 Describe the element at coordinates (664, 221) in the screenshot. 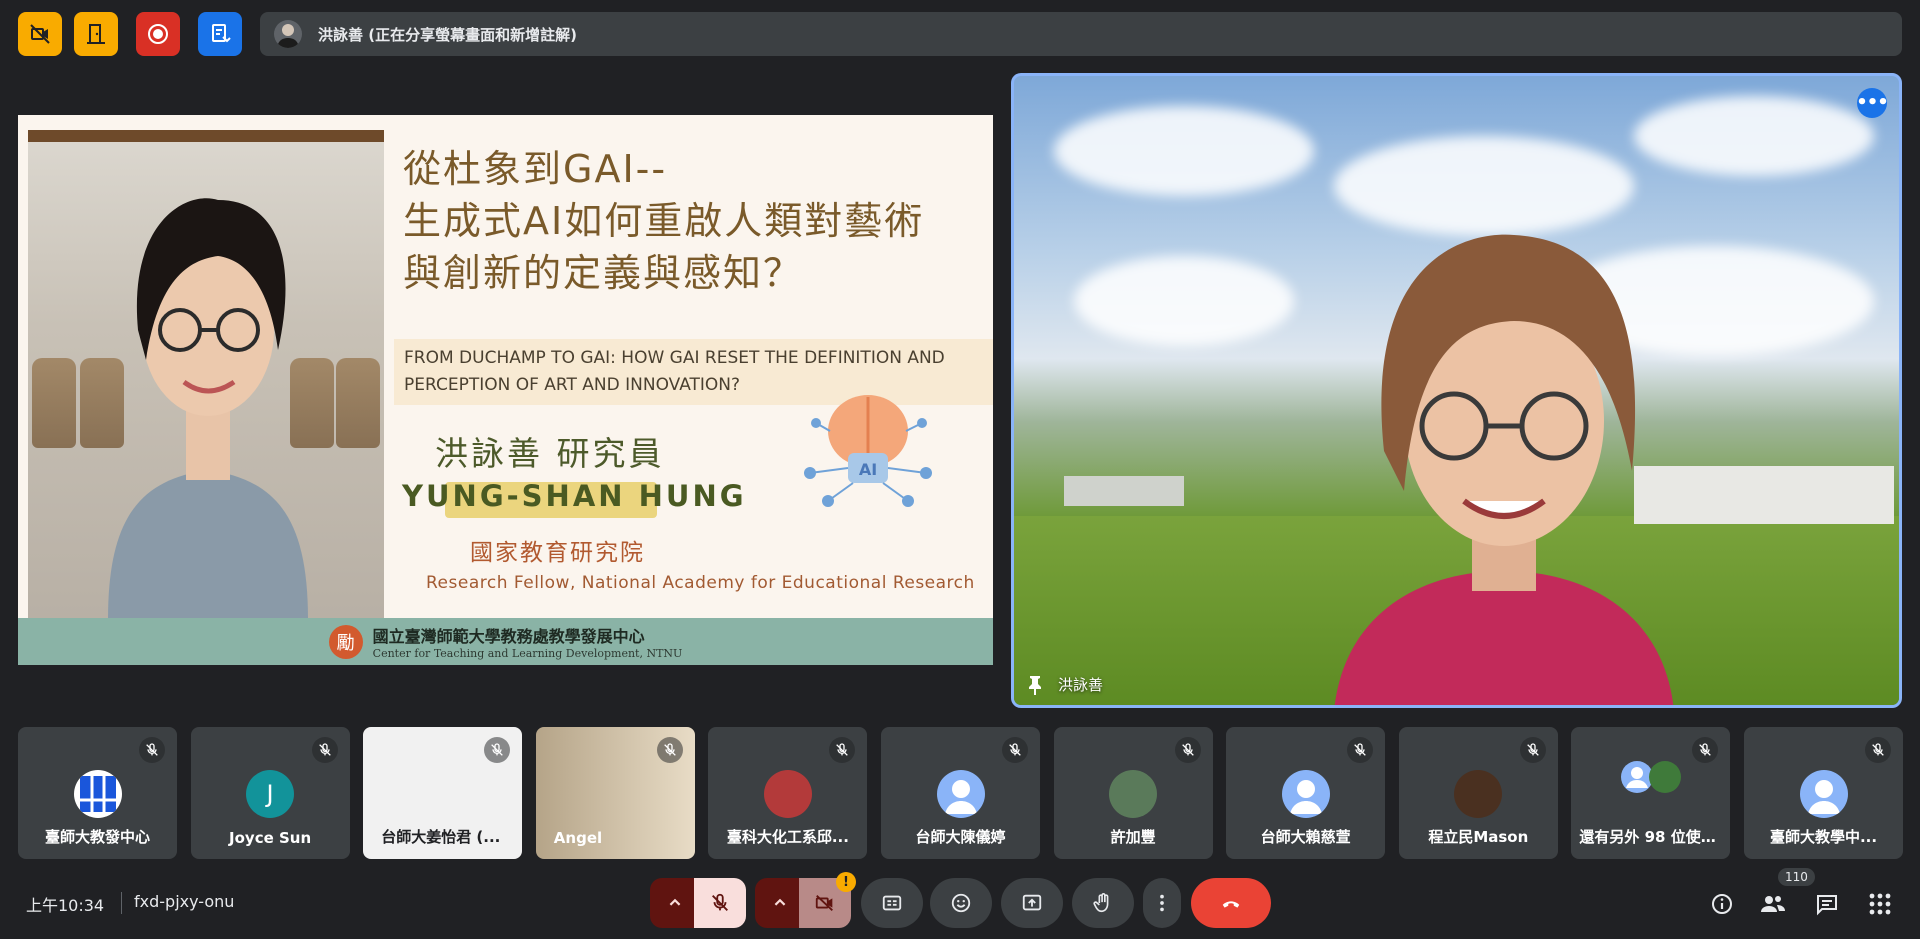

I see `slide-title: 從杜象到GAI-- 生成式AI如何重啟人類對藝術 與創新的定義與感知？` at that location.